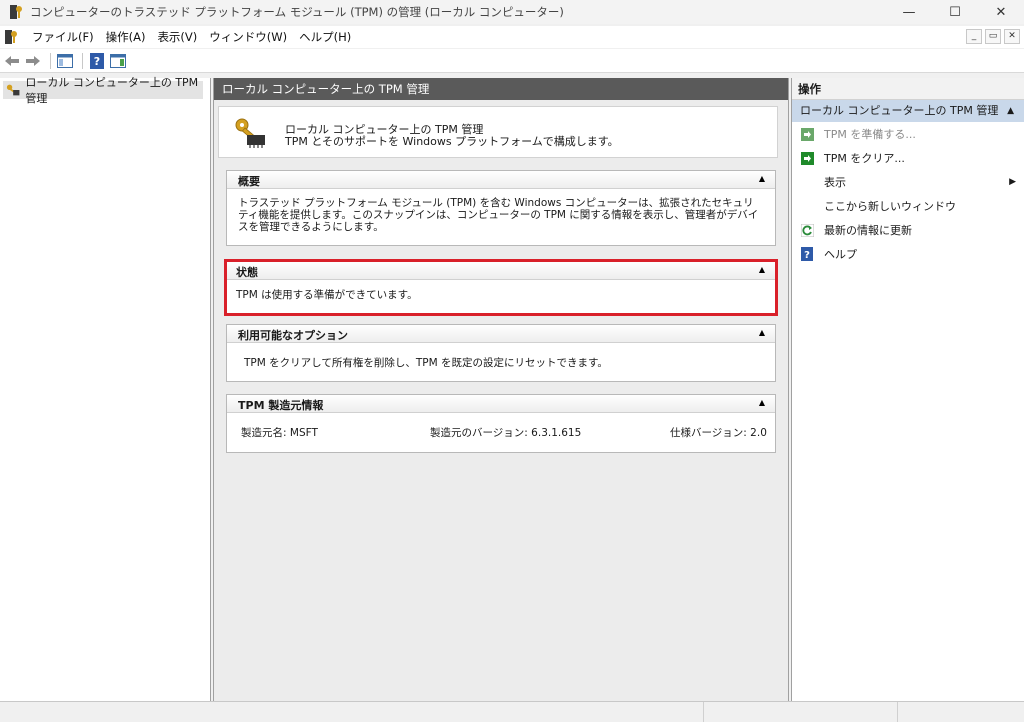 Image resolution: width=1024 pixels, height=722 pixels. Describe the element at coordinates (293, 335) in the screenshot. I see `options-title: 利用可能なオプション` at that location.